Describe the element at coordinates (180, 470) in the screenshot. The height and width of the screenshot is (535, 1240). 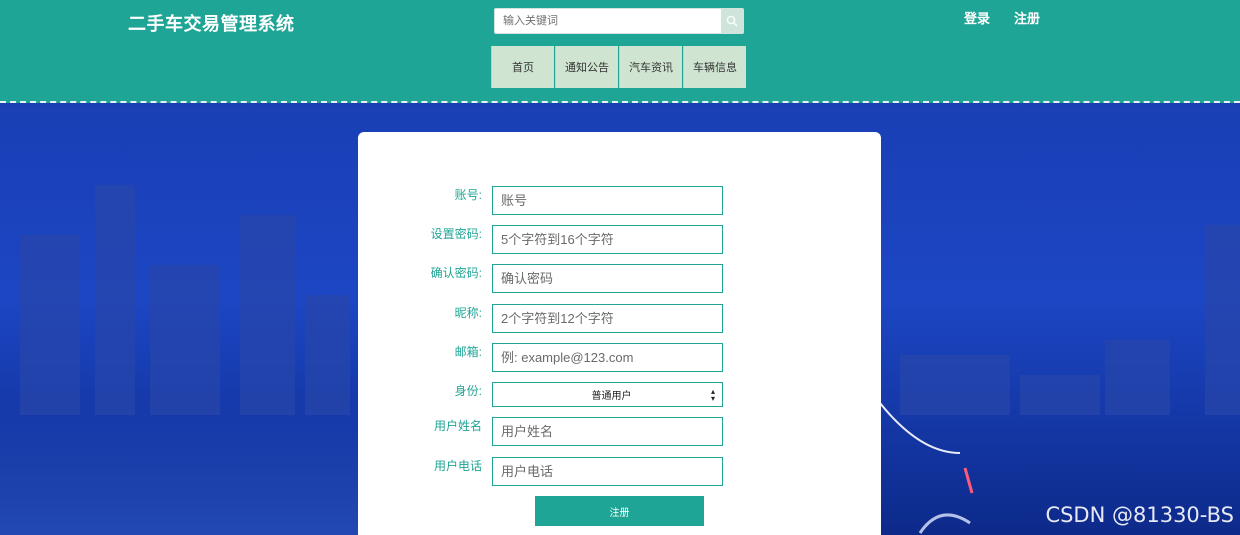
I see `light-glow` at that location.